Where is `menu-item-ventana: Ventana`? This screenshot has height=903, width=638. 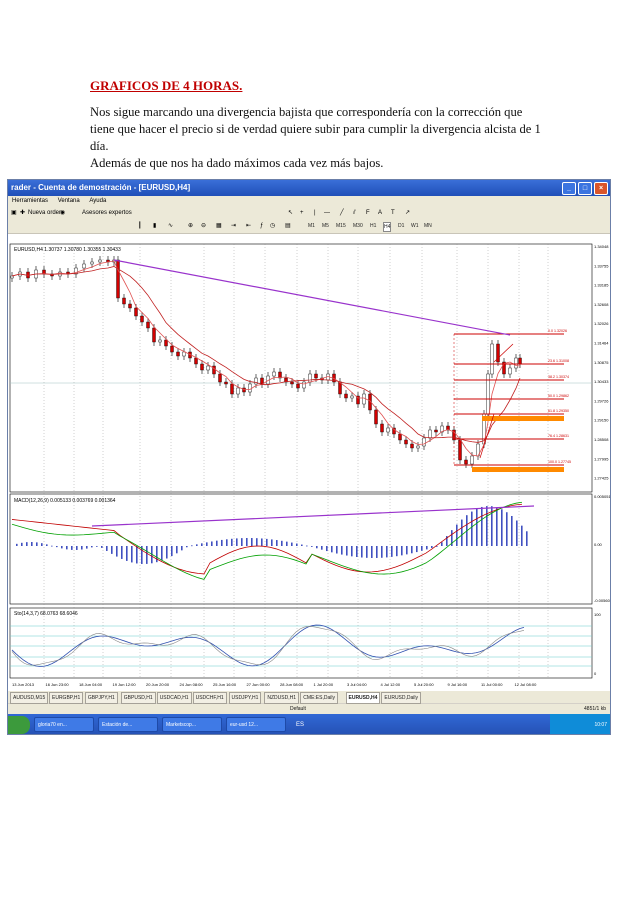
menu-item-ventana: Ventana is located at coordinates (69, 201).